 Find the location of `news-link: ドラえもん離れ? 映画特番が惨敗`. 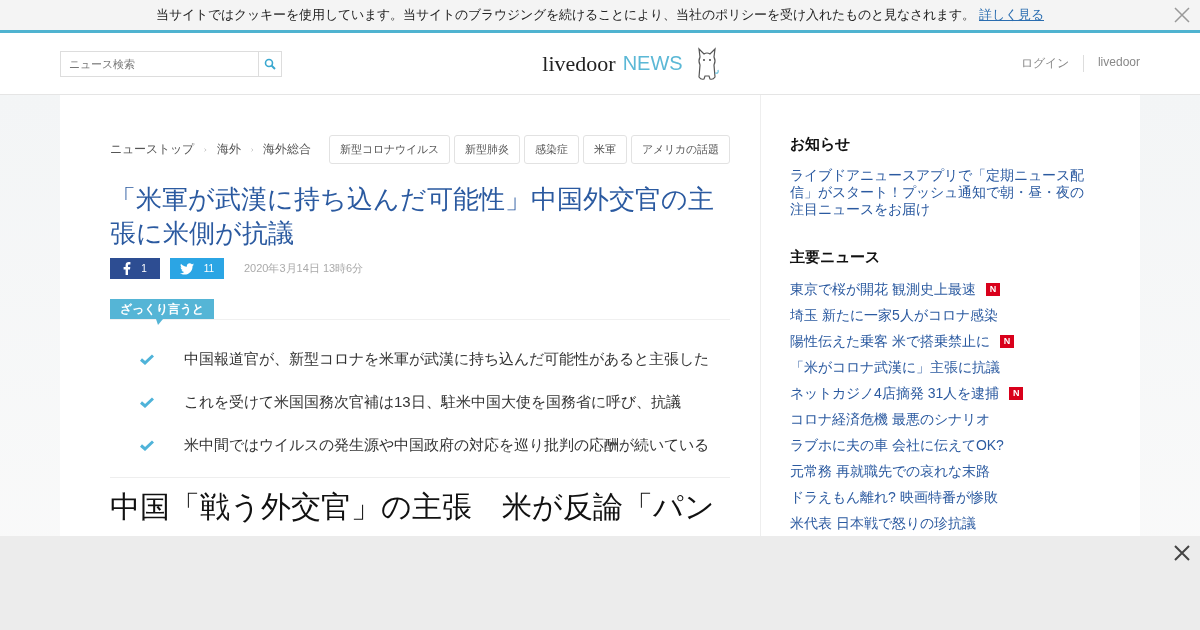

news-link: ドラえもん離れ? 映画特番が惨敗 is located at coordinates (894, 497).